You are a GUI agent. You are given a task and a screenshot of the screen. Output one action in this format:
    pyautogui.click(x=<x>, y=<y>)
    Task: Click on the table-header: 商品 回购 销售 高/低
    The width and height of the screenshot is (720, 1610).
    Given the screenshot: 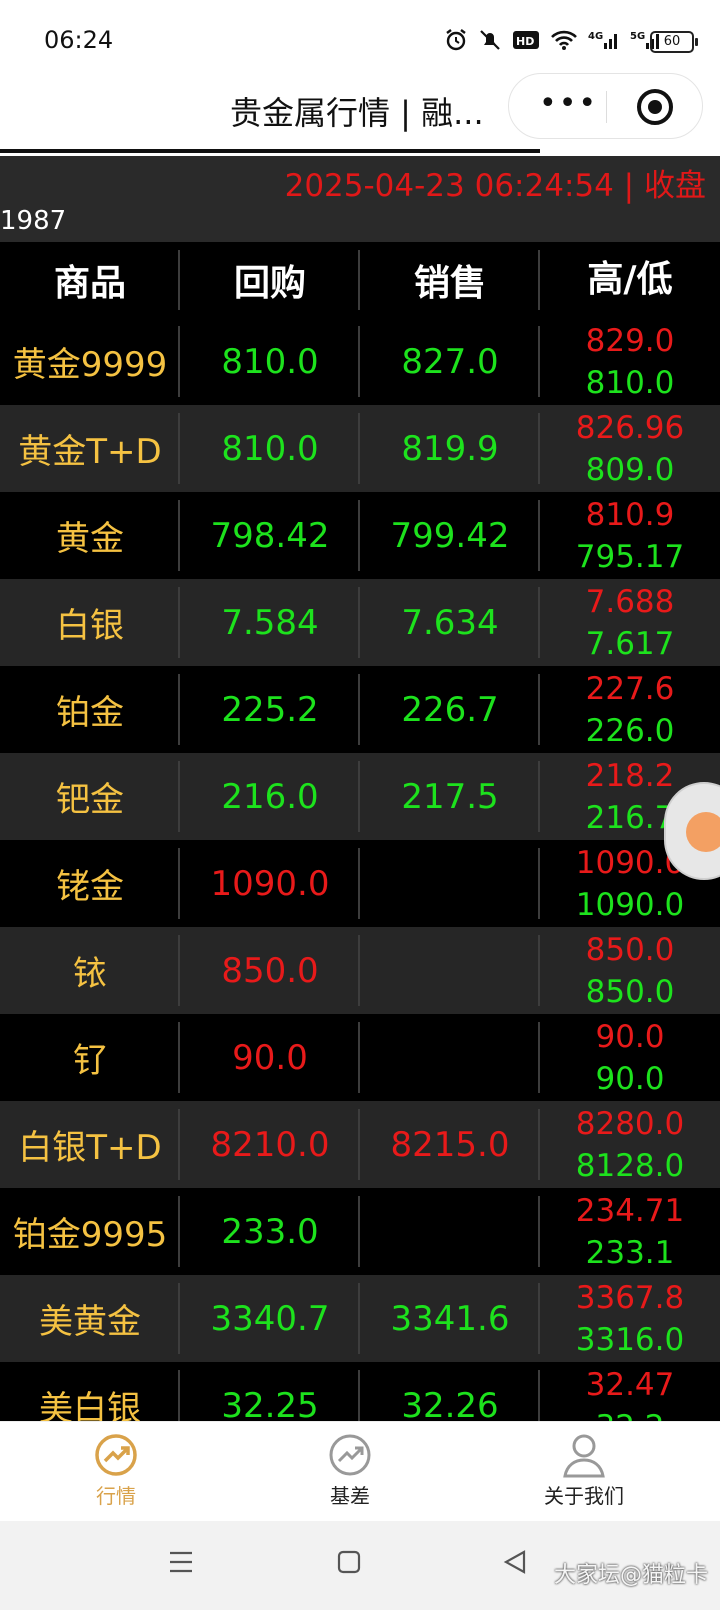 What is the action you would take?
    pyautogui.click(x=360, y=280)
    